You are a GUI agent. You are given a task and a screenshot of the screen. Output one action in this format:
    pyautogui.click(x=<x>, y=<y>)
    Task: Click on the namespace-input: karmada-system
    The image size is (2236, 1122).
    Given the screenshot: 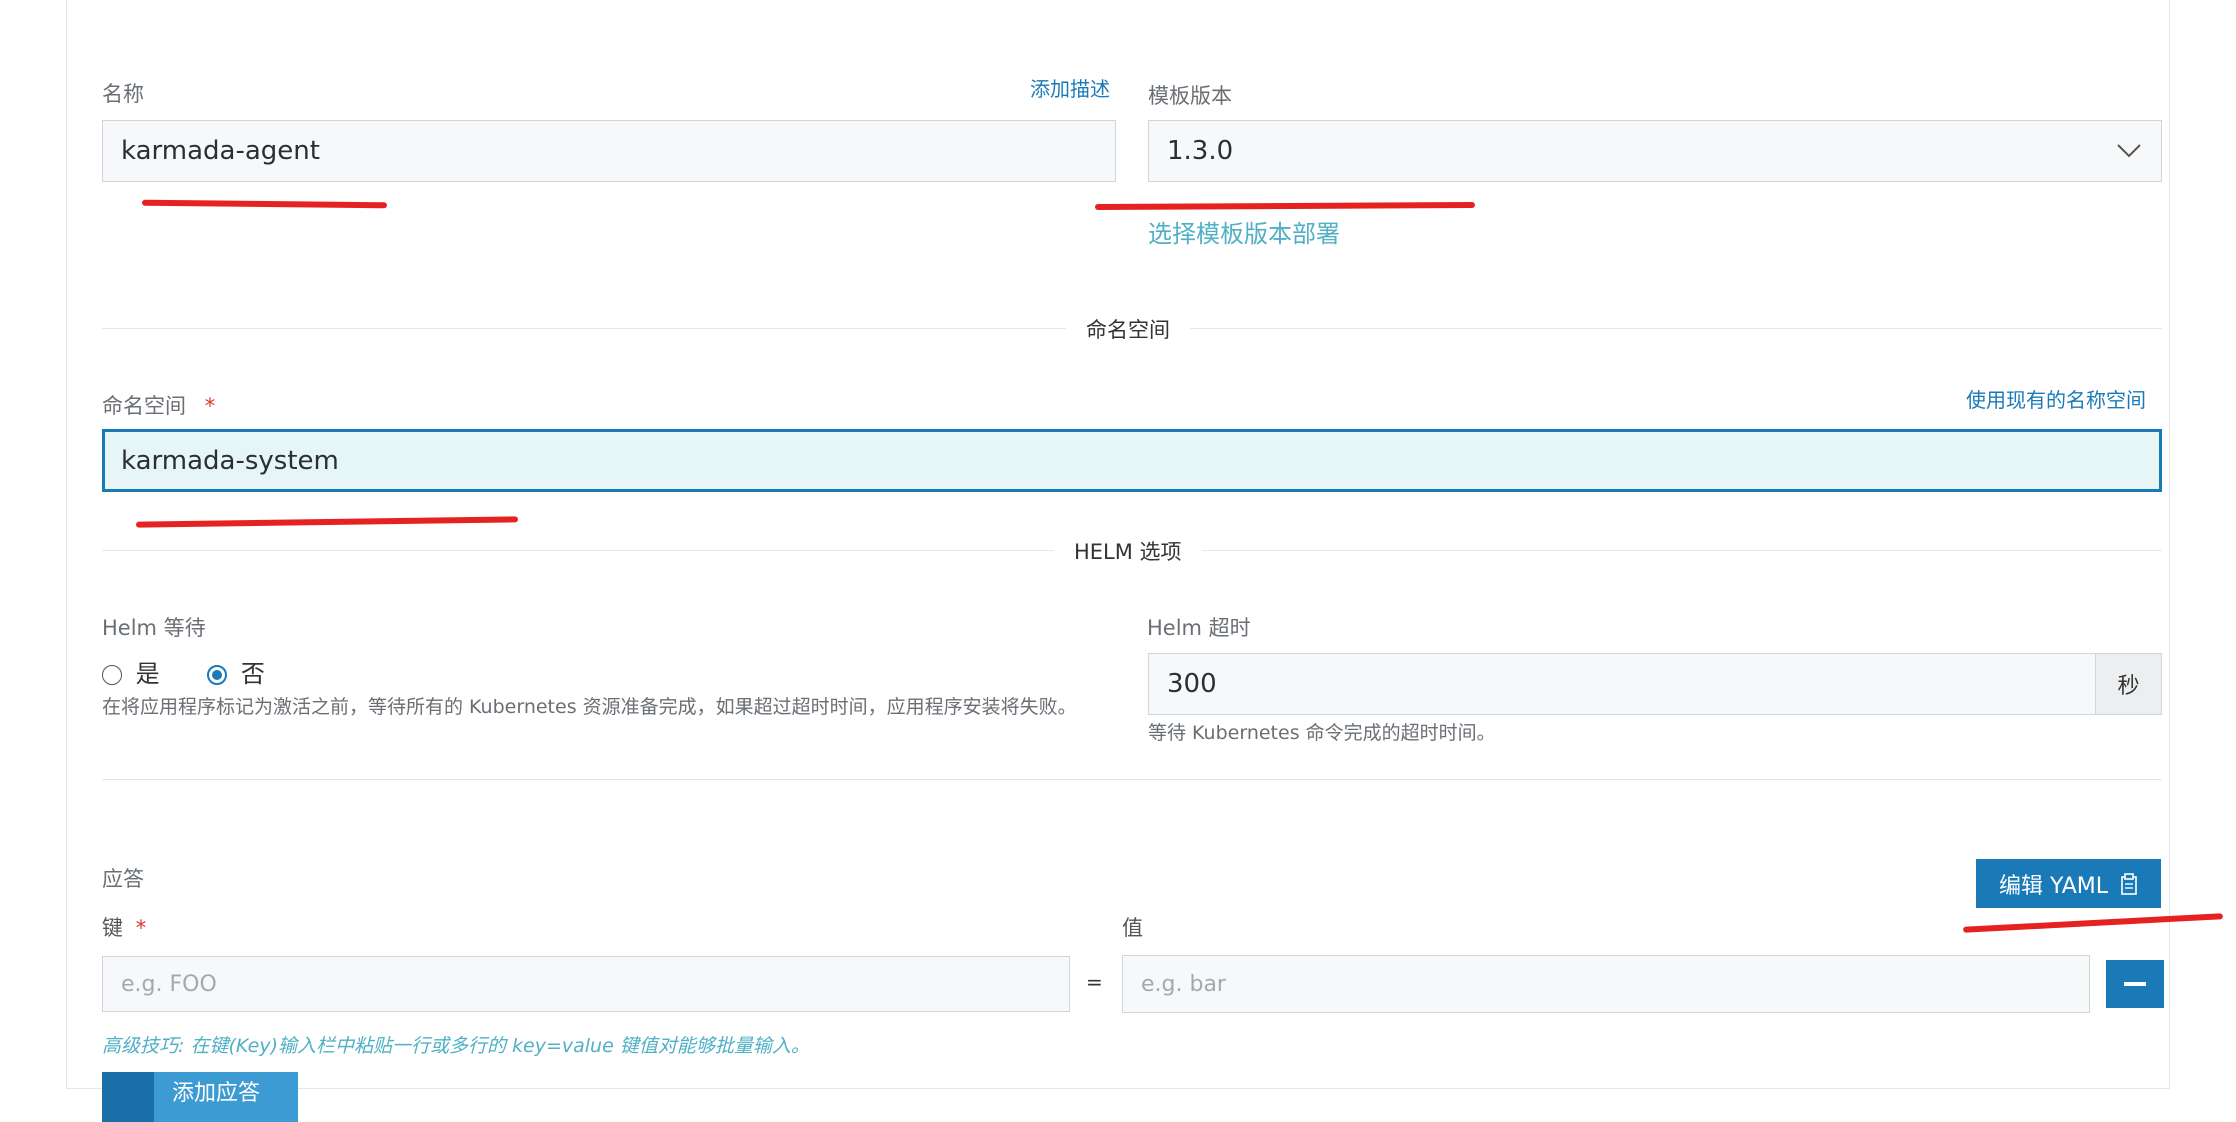 What is the action you would take?
    pyautogui.click(x=1132, y=460)
    